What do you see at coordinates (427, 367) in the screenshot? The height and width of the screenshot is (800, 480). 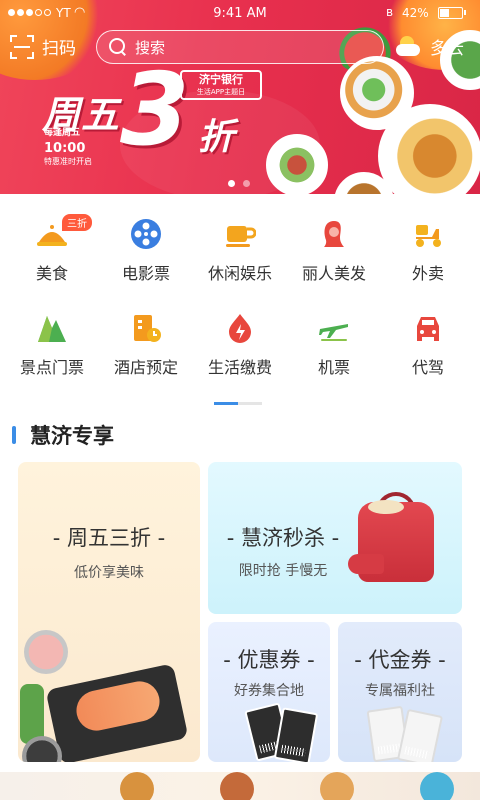 I see `category-label: 代驾` at bounding box center [427, 367].